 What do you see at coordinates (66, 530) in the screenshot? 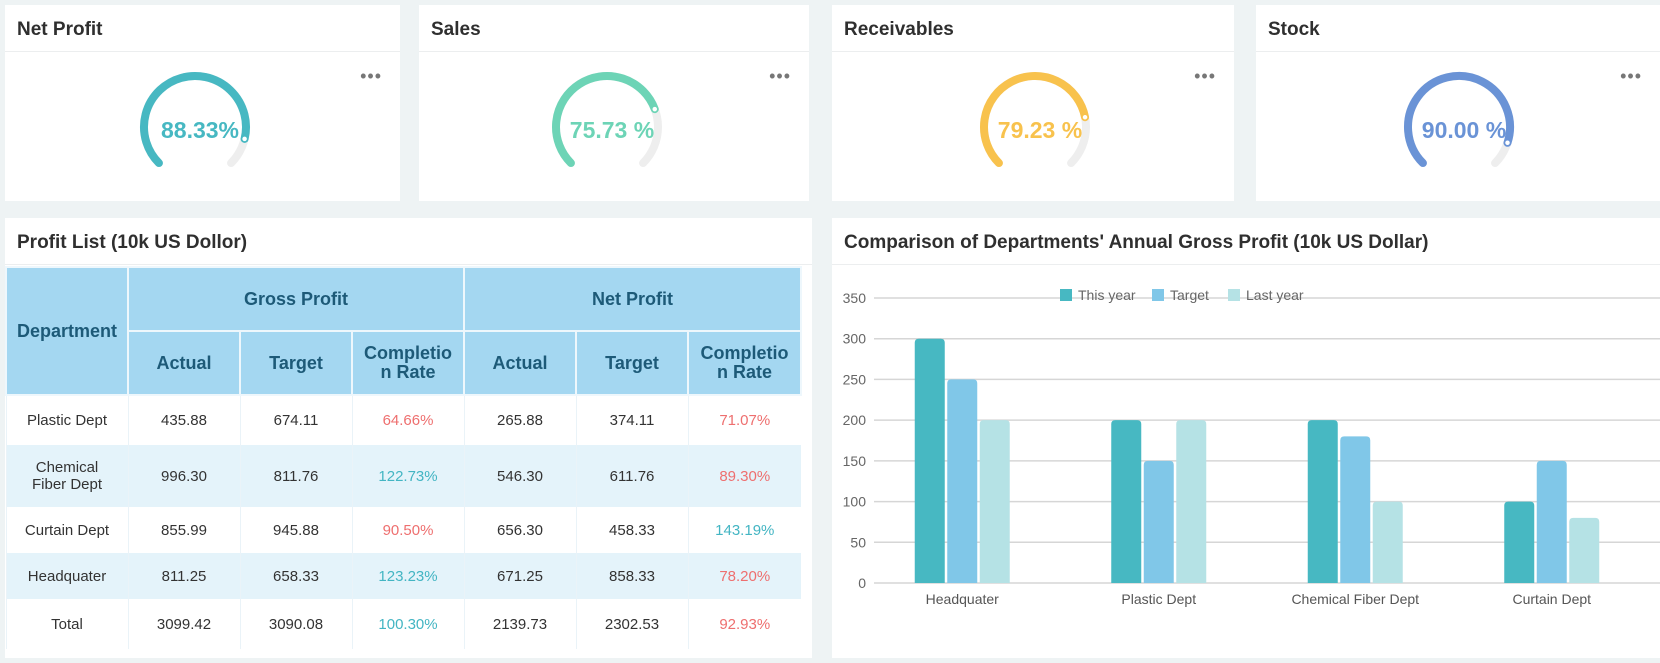
I see `department-cell: Curtain Dept` at bounding box center [66, 530].